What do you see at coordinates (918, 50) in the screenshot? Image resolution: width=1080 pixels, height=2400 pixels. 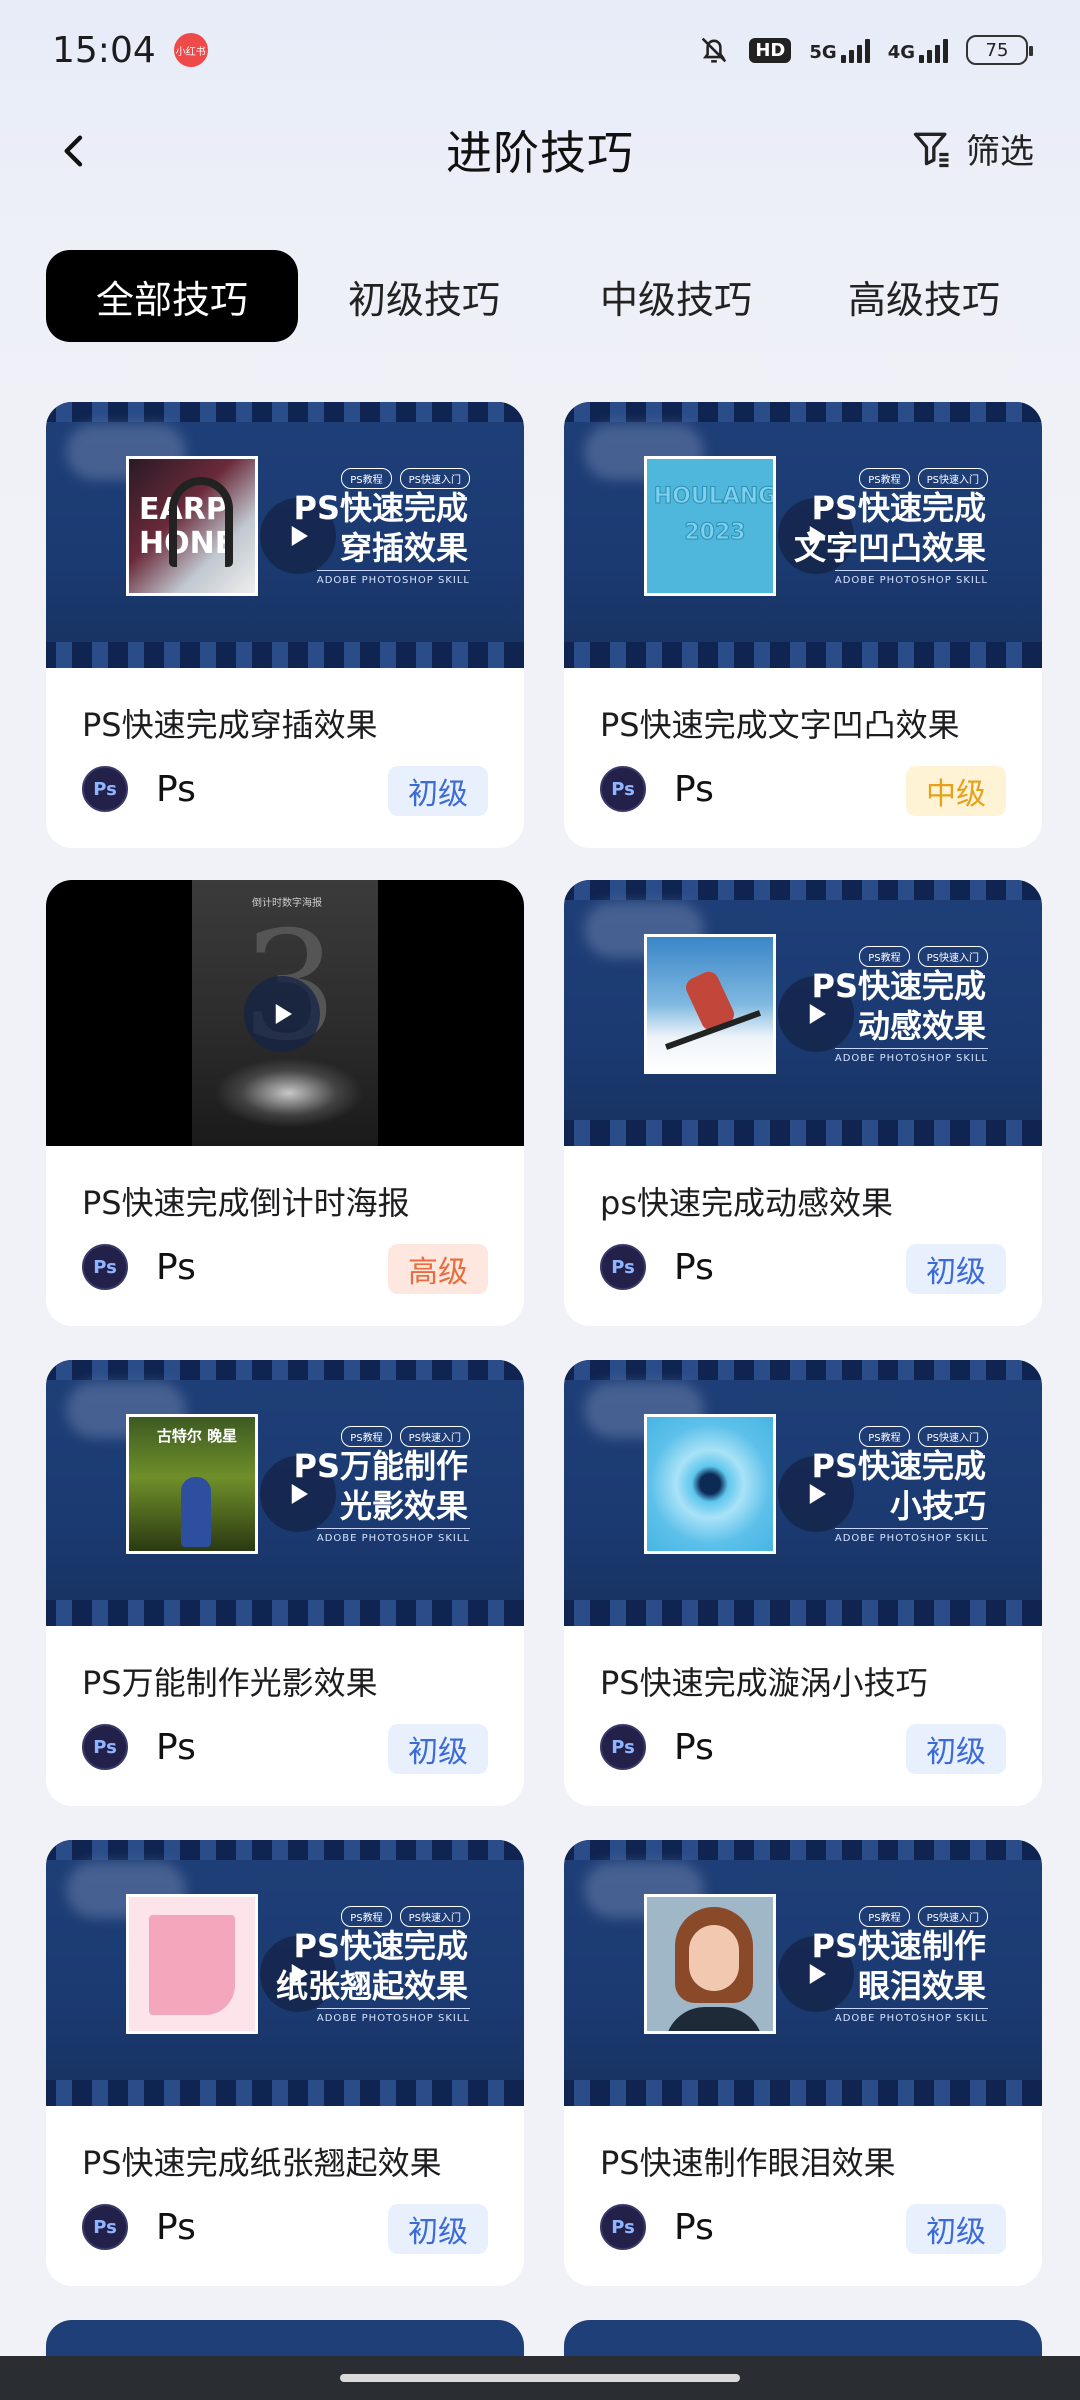 I see `signal-4g-icon: 4G` at bounding box center [918, 50].